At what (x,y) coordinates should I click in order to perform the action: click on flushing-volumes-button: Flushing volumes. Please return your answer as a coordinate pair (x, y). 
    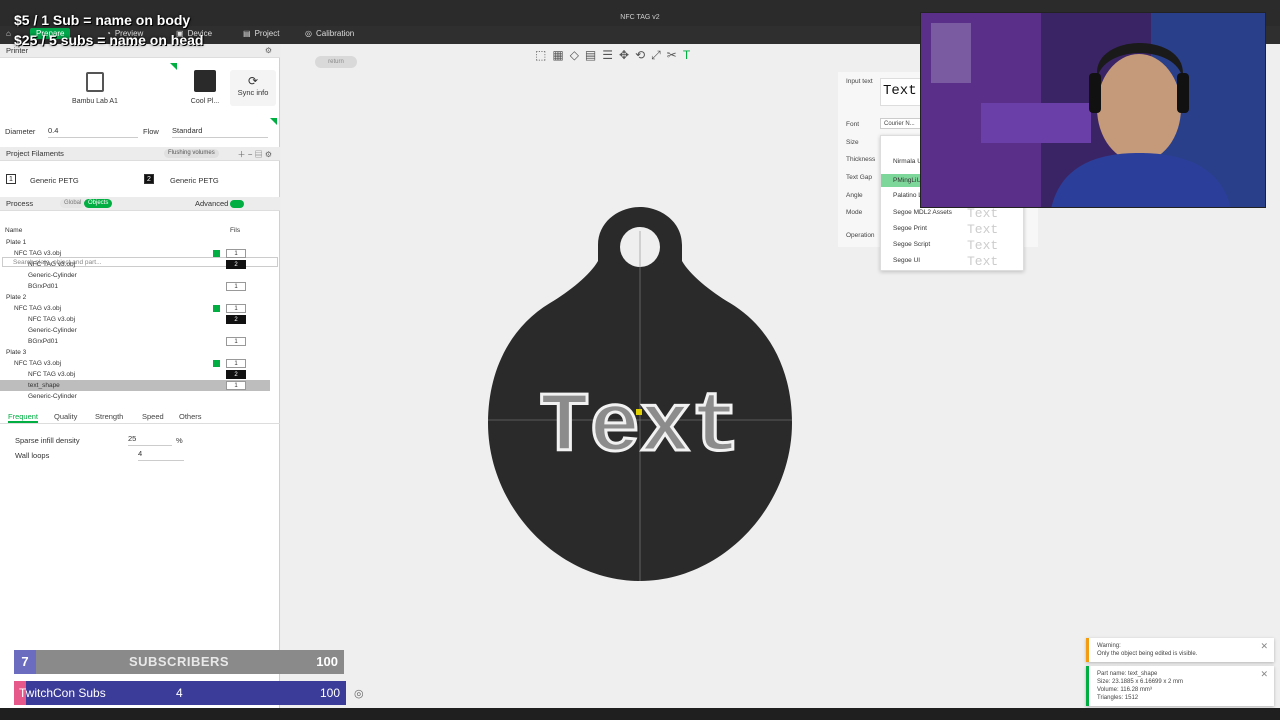
    Looking at the image, I should click on (191, 153).